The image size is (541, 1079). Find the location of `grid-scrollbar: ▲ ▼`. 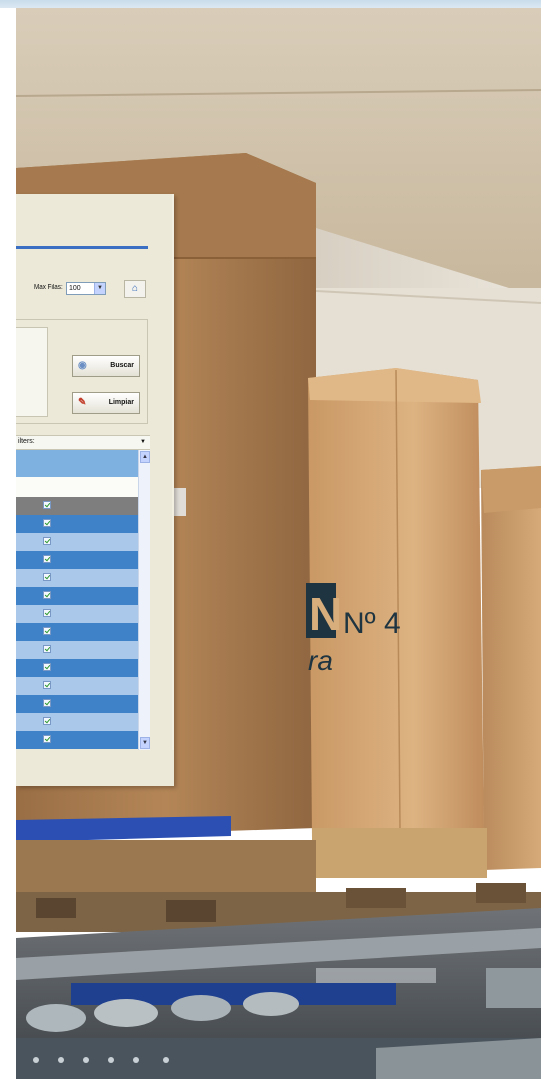

grid-scrollbar: ▲ ▼ is located at coordinates (144, 600).